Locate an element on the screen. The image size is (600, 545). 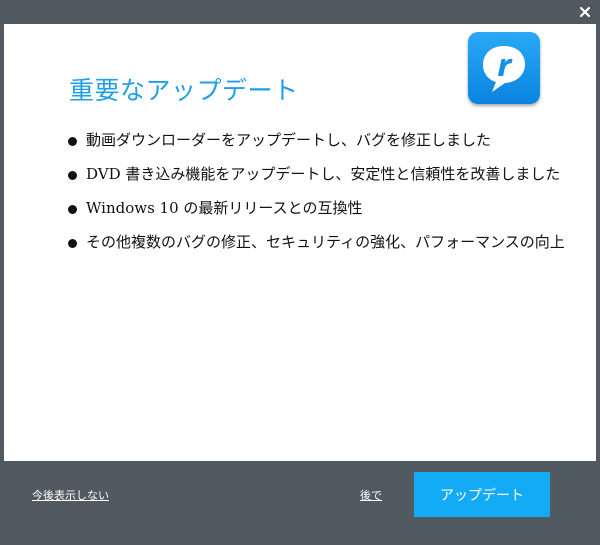
update-button: アップデート is located at coordinates (482, 494).